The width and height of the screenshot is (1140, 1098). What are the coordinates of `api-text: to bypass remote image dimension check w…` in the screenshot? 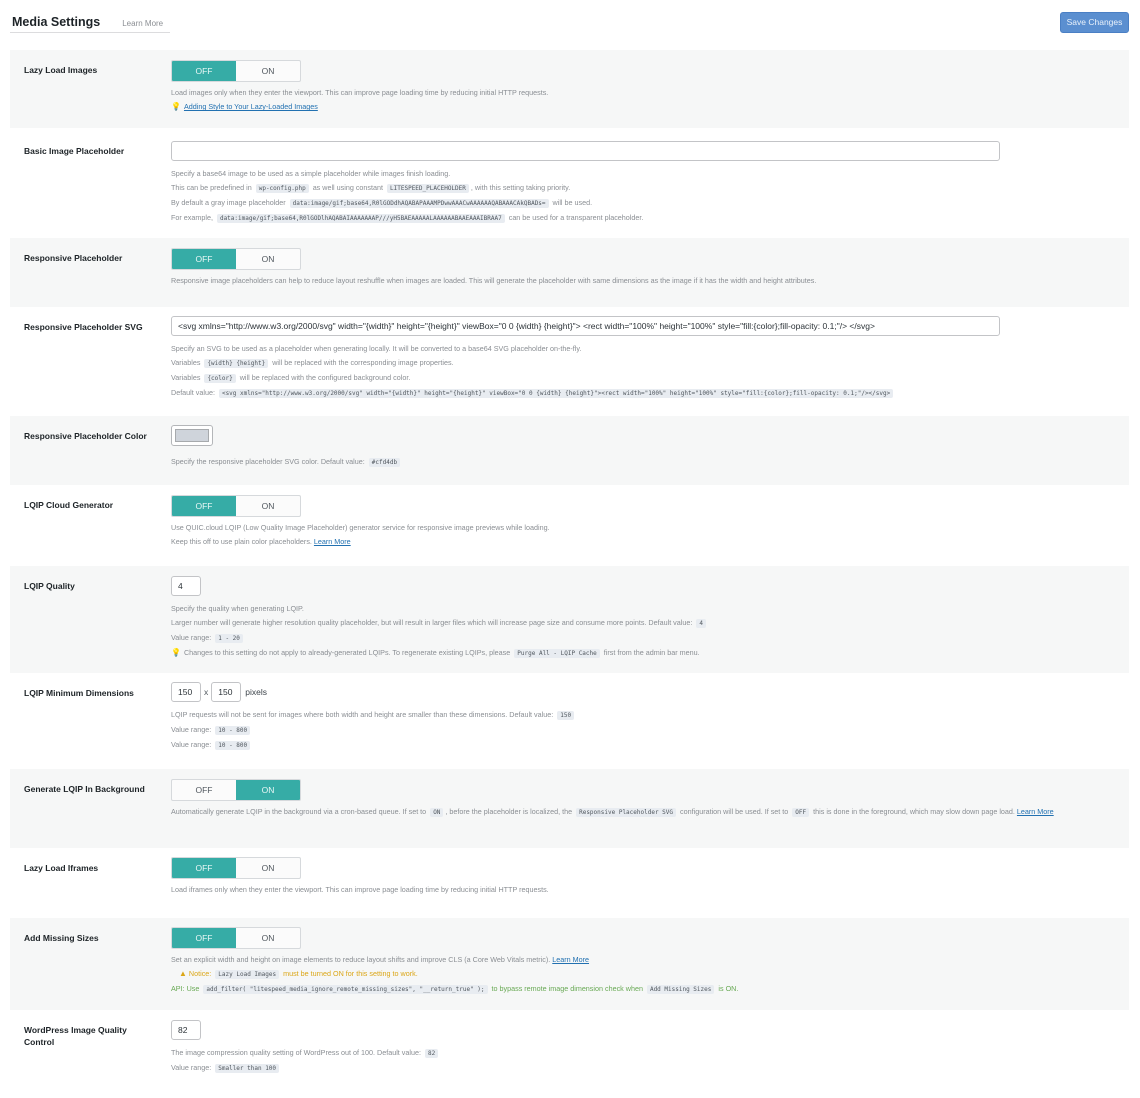 It's located at (567, 988).